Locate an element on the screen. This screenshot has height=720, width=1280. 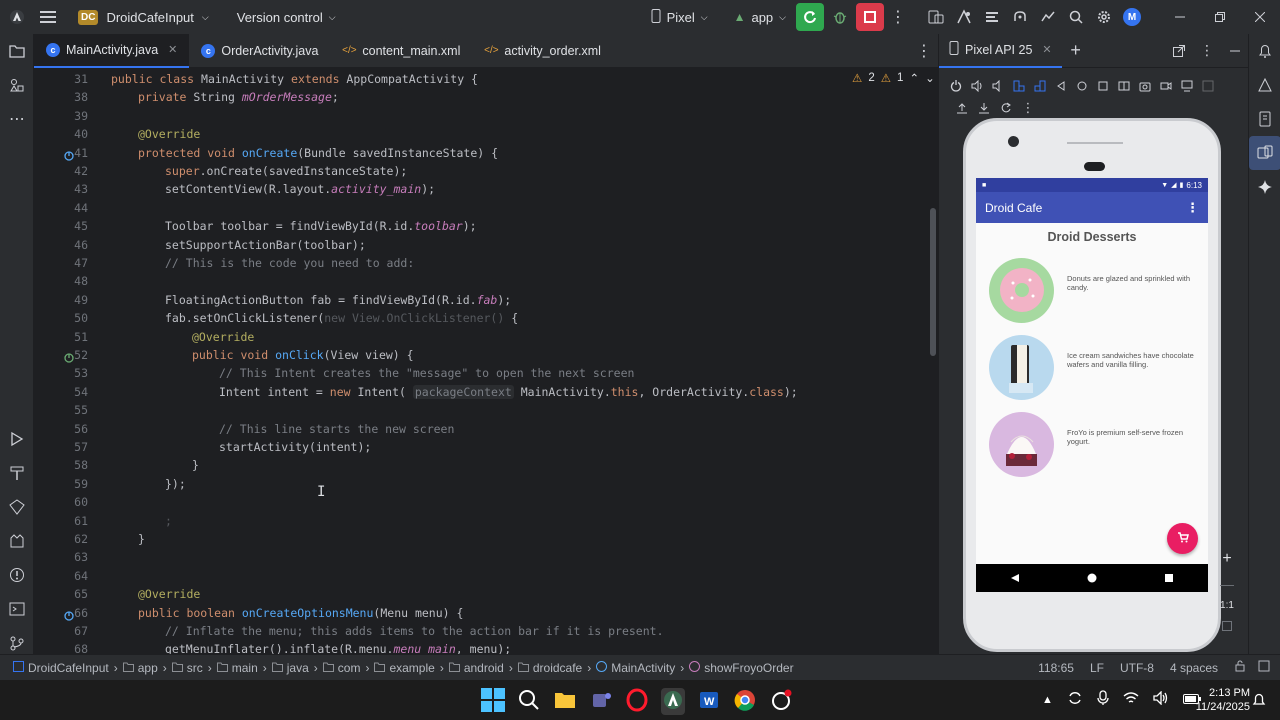
tray-overflow-icon: ▲ is located at coordinates (1047, 700).